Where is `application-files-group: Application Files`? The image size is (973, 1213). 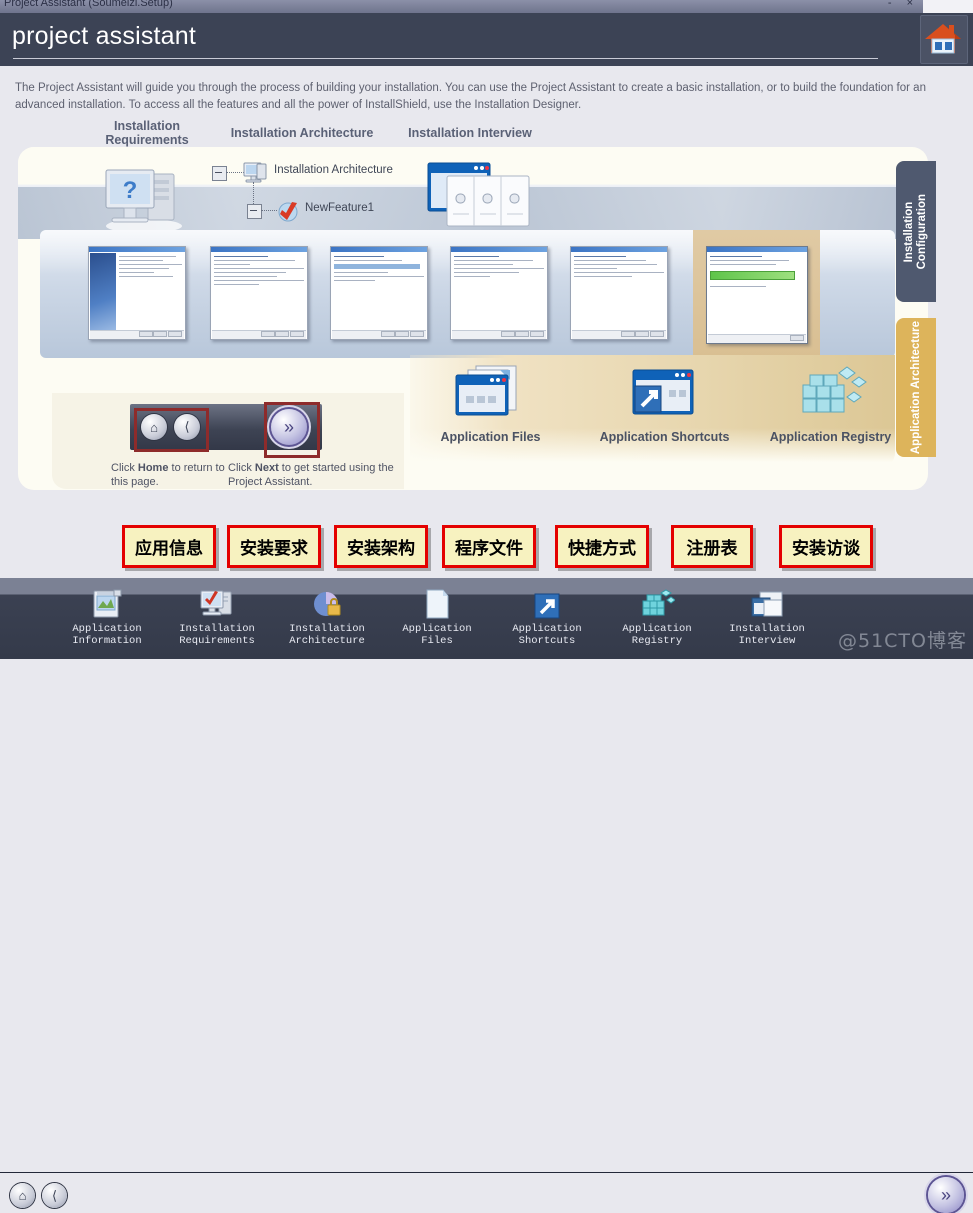 application-files-group: Application Files is located at coordinates (490, 403).